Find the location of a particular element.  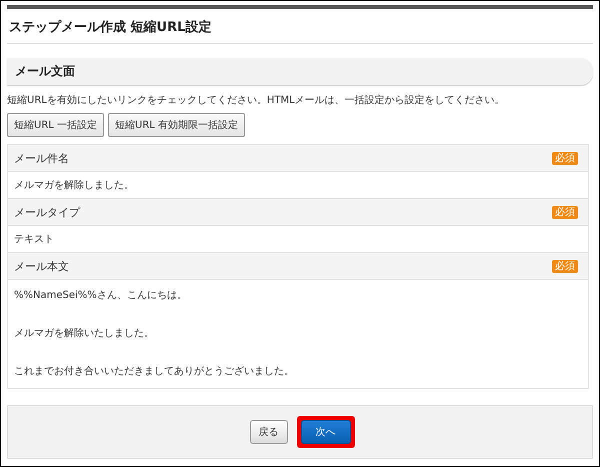

field-value: メルマガを解除いたしました。 is located at coordinates (84, 333).